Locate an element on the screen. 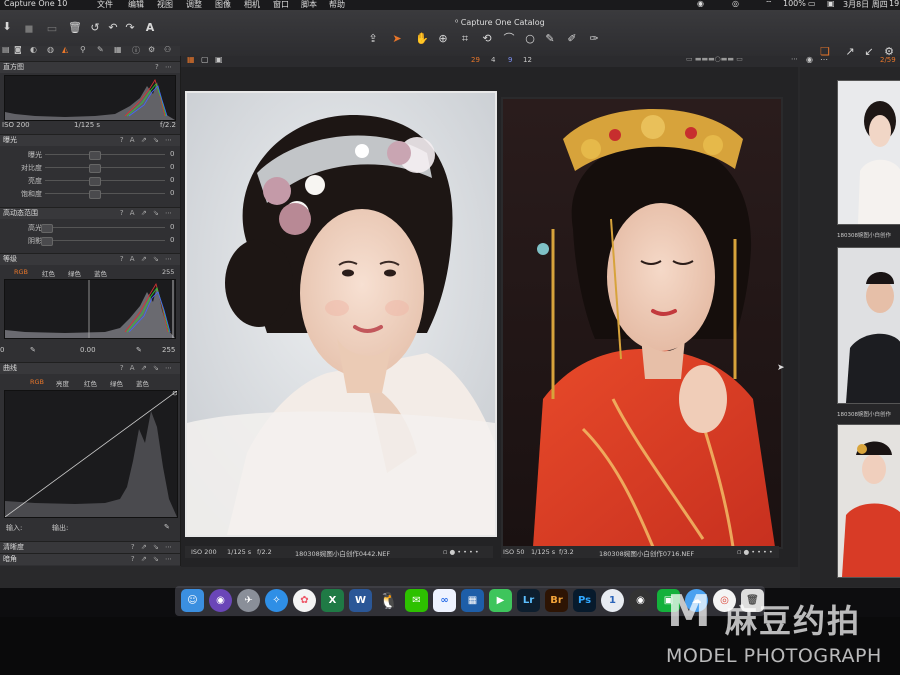 This screenshot has height=675, width=900. baidu-netdisk-icon: ∞ is located at coordinates (444, 600).